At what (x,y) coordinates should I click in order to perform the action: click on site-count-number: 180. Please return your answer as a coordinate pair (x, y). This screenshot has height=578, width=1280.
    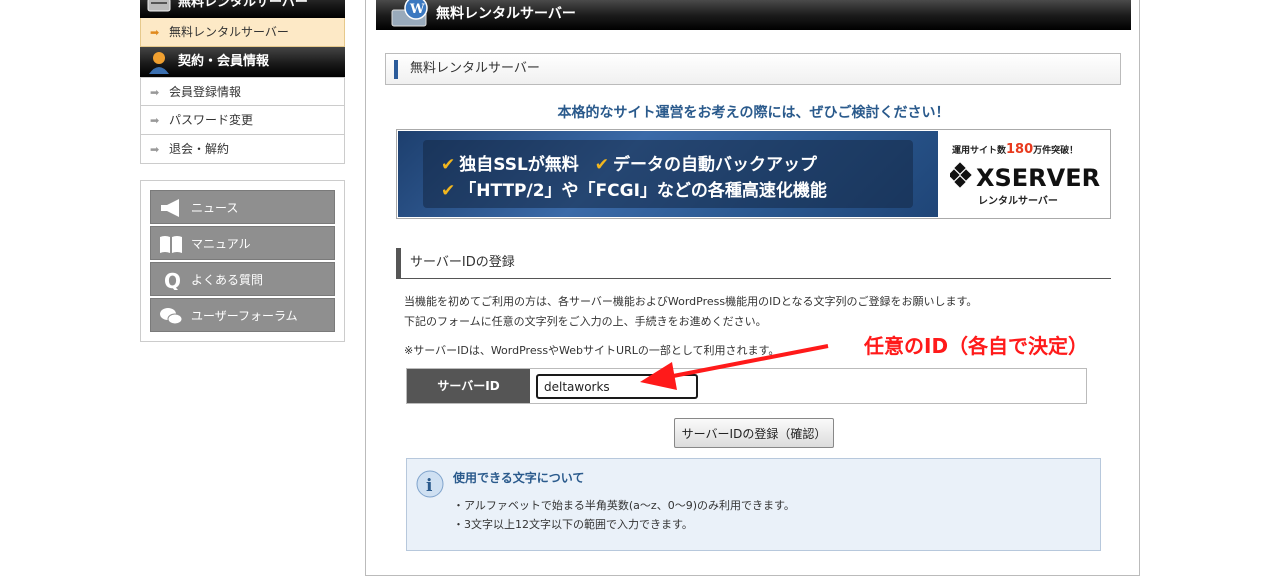
    Looking at the image, I should click on (1020, 149).